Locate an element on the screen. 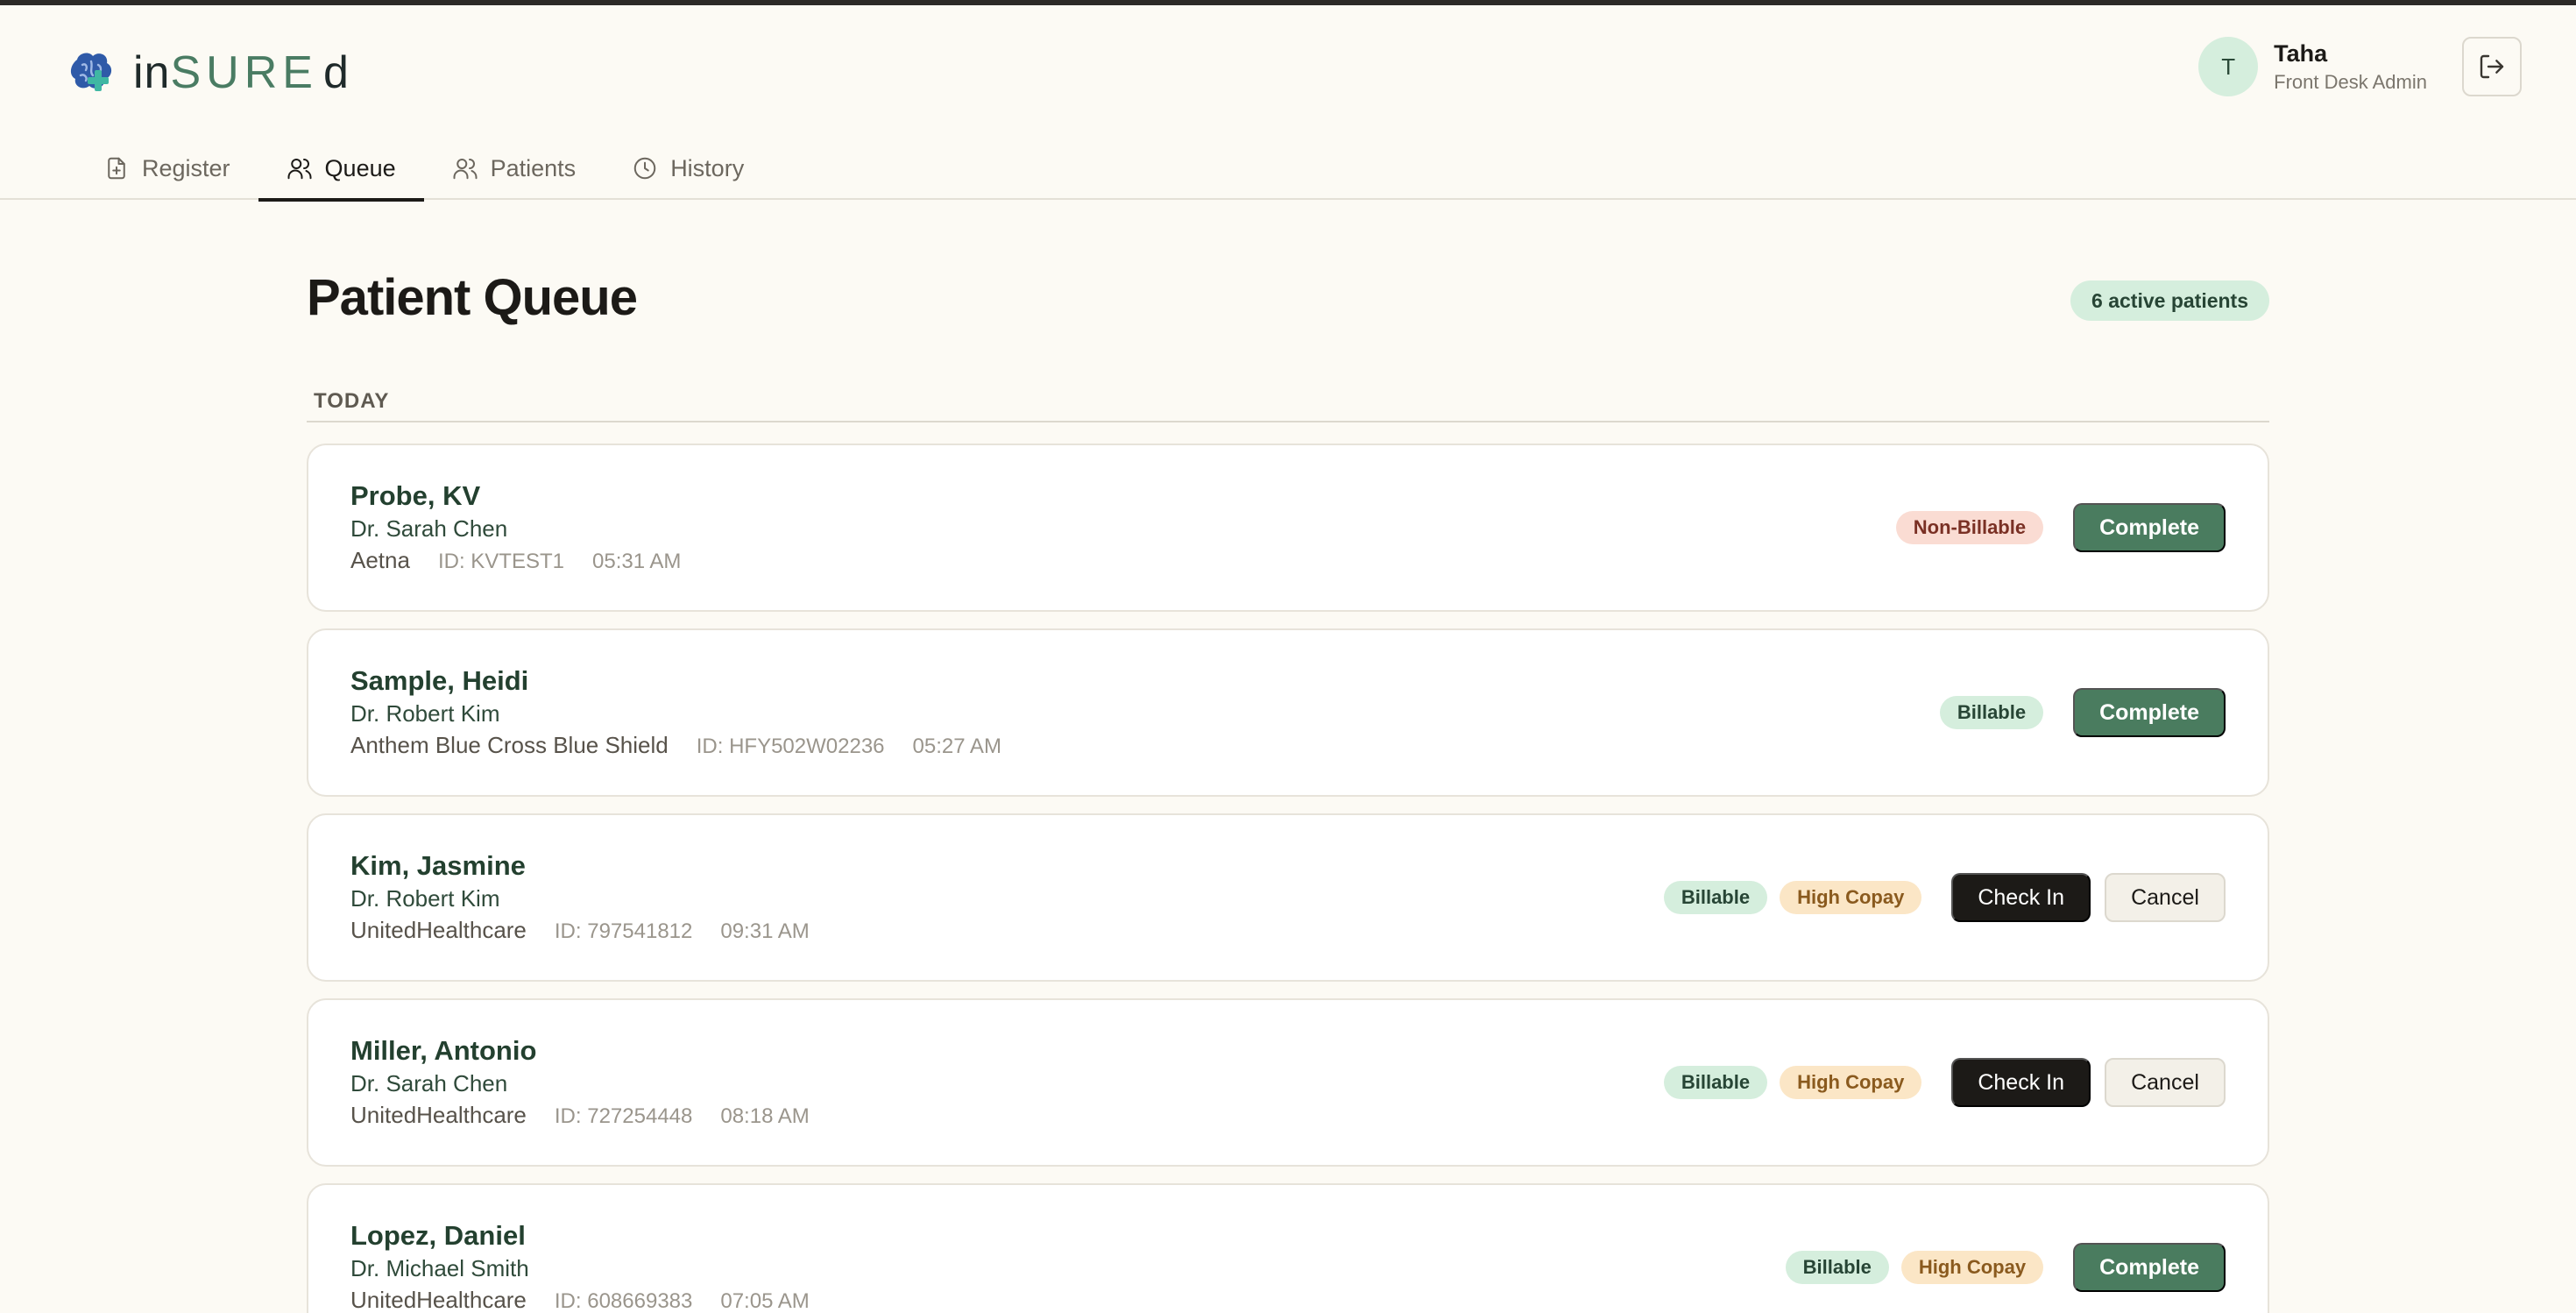 The image size is (2576, 1313). patient-meta: UnitedHealthcare ID: 608669383 07:05 AM is located at coordinates (580, 1300).